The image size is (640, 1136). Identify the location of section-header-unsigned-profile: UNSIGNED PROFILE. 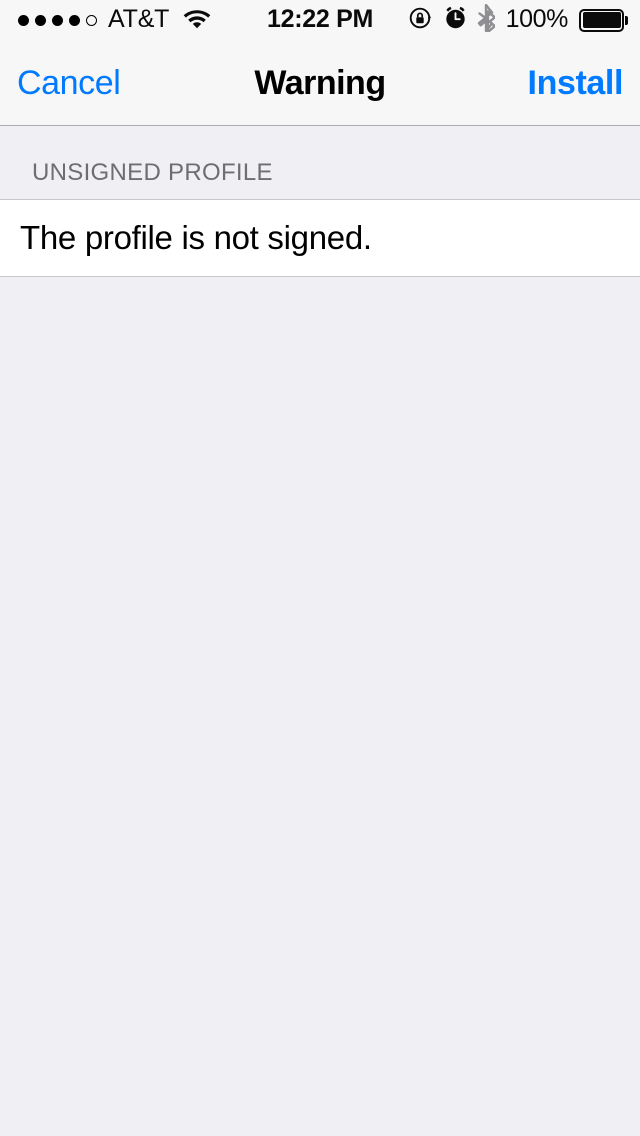
(152, 172).